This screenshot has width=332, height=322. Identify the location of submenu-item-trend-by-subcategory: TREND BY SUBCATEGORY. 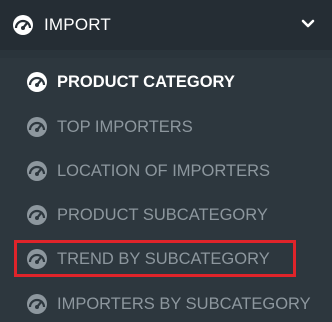
(166, 259).